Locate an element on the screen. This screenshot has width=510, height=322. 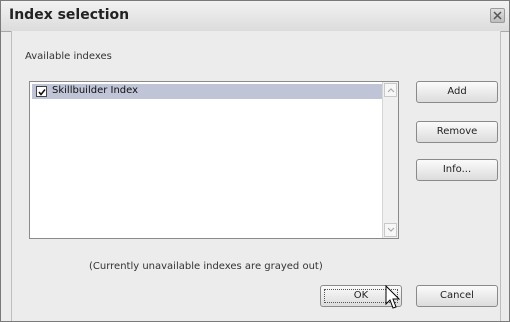
dialog-title: Index selection is located at coordinates (69, 15).